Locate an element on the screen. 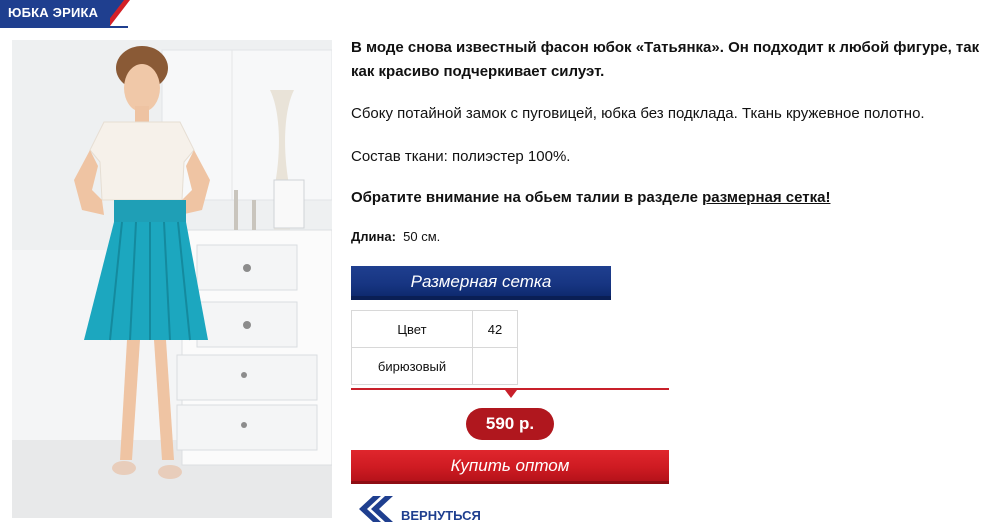 The image size is (990, 524). size-chart-button-label: Размерная сетка is located at coordinates (481, 281).